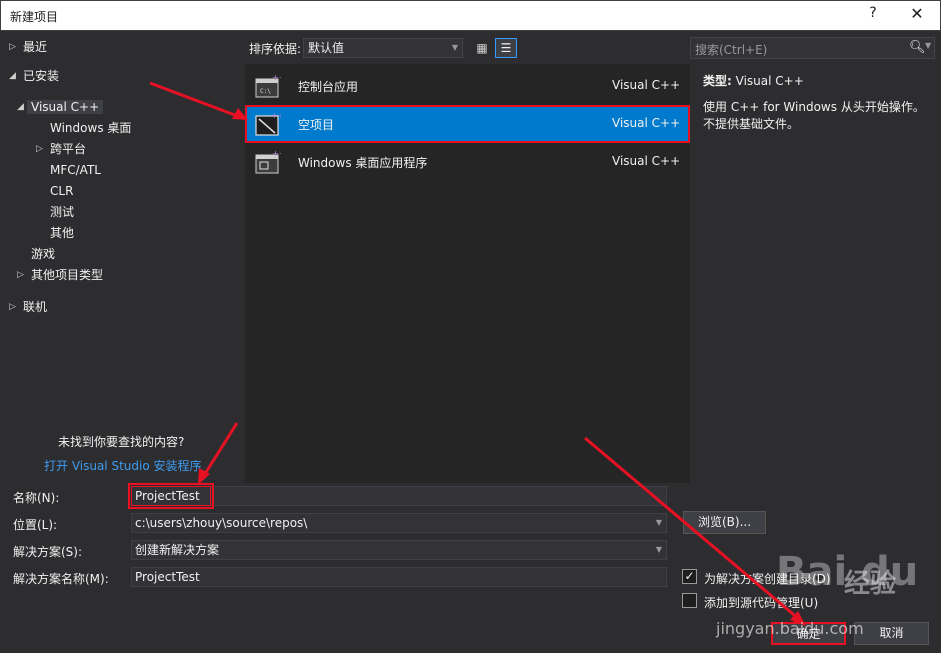 Image resolution: width=941 pixels, height=653 pixels. What do you see at coordinates (689, 576) in the screenshot?
I see `create-directory-checkbox: ✓` at bounding box center [689, 576].